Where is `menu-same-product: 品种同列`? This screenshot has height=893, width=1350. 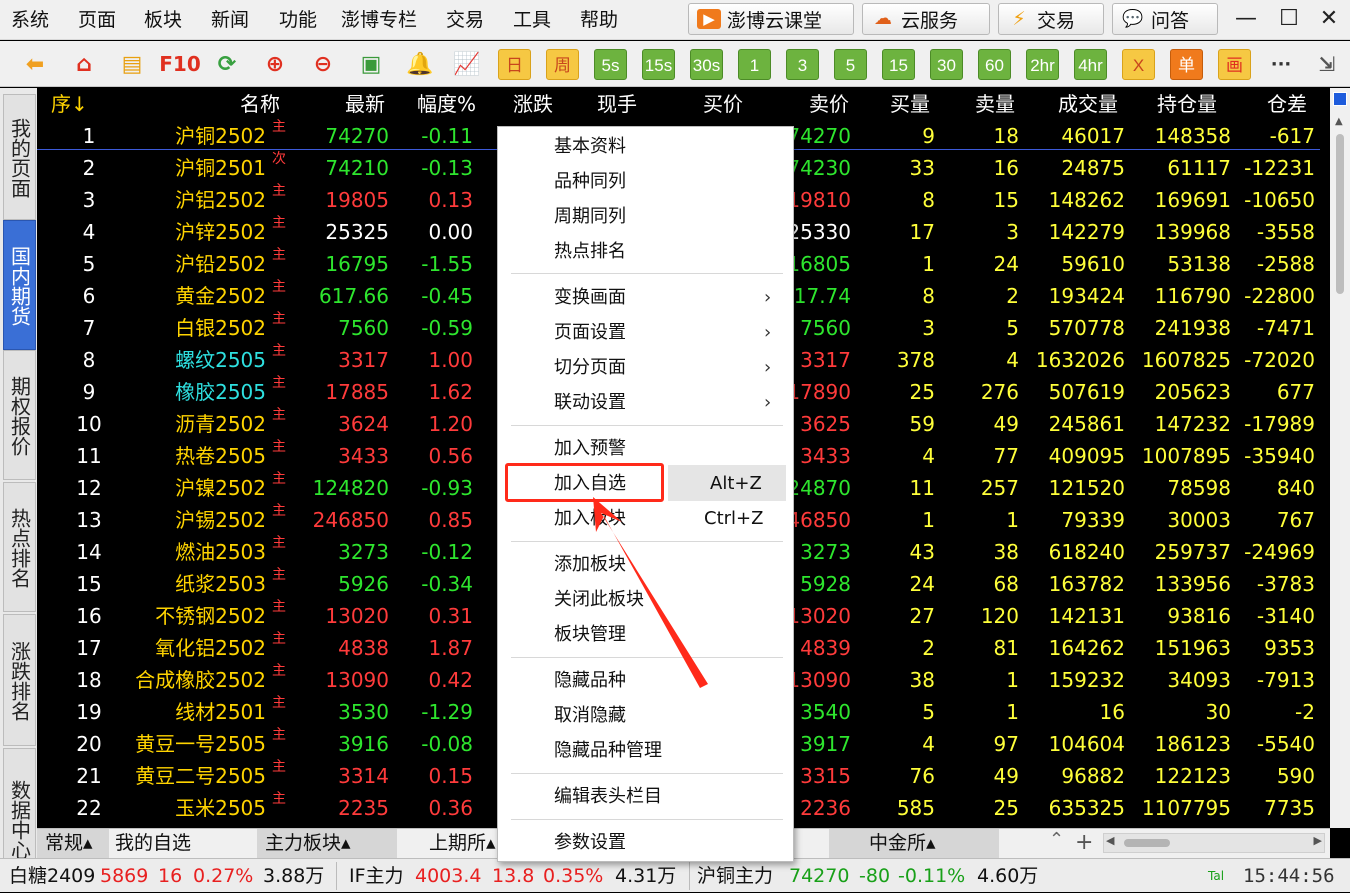
menu-same-product: 品种同列 is located at coordinates (590, 182).